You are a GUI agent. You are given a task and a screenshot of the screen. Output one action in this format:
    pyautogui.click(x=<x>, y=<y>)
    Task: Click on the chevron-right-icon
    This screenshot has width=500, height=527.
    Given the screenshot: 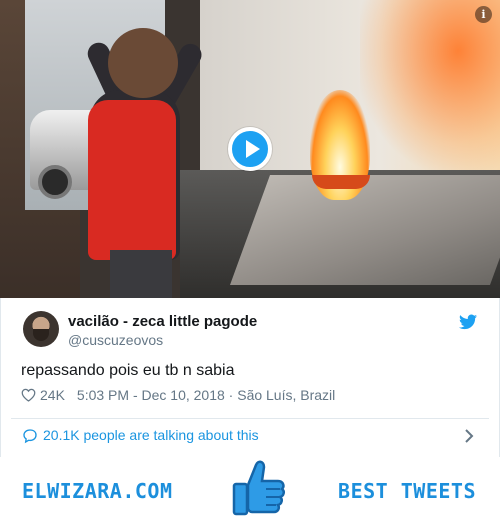 What is the action you would take?
    pyautogui.click(x=469, y=436)
    